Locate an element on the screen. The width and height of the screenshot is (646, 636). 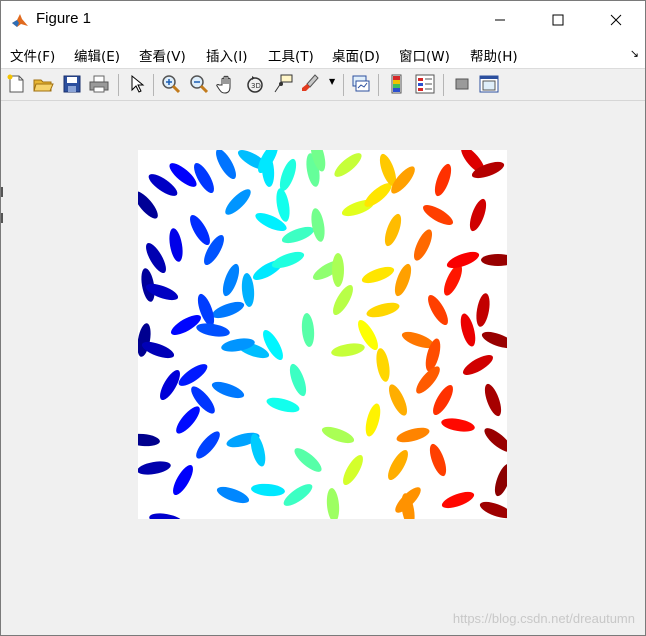
print-icon is located at coordinates (99, 84).